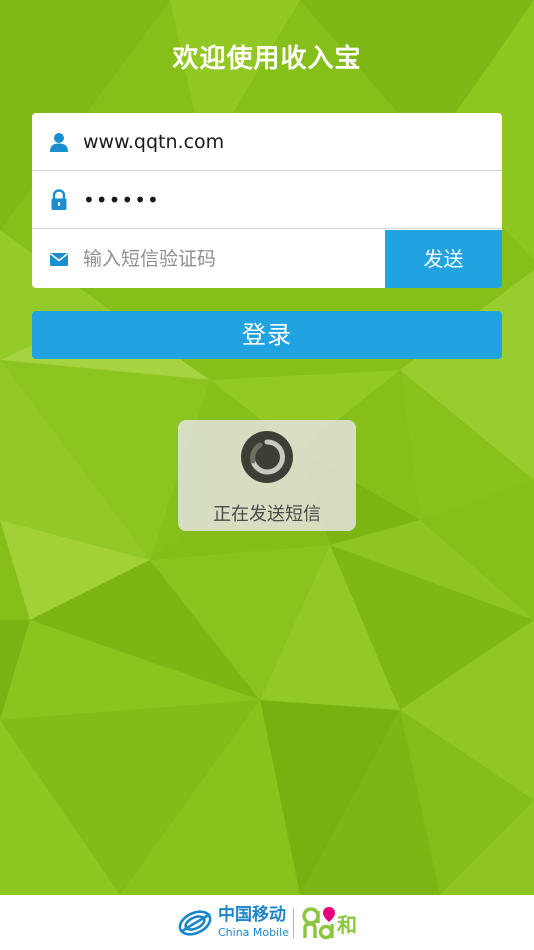 Image resolution: width=534 pixels, height=950 pixels. What do you see at coordinates (59, 259) in the screenshot?
I see `mail-icon` at bounding box center [59, 259].